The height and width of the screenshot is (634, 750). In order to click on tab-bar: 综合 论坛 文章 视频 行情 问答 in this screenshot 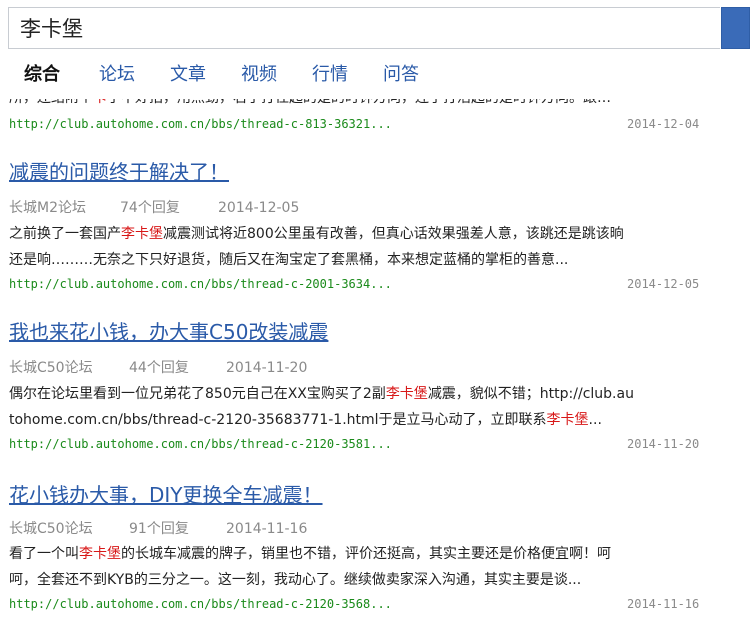, I will do `click(375, 79)`.